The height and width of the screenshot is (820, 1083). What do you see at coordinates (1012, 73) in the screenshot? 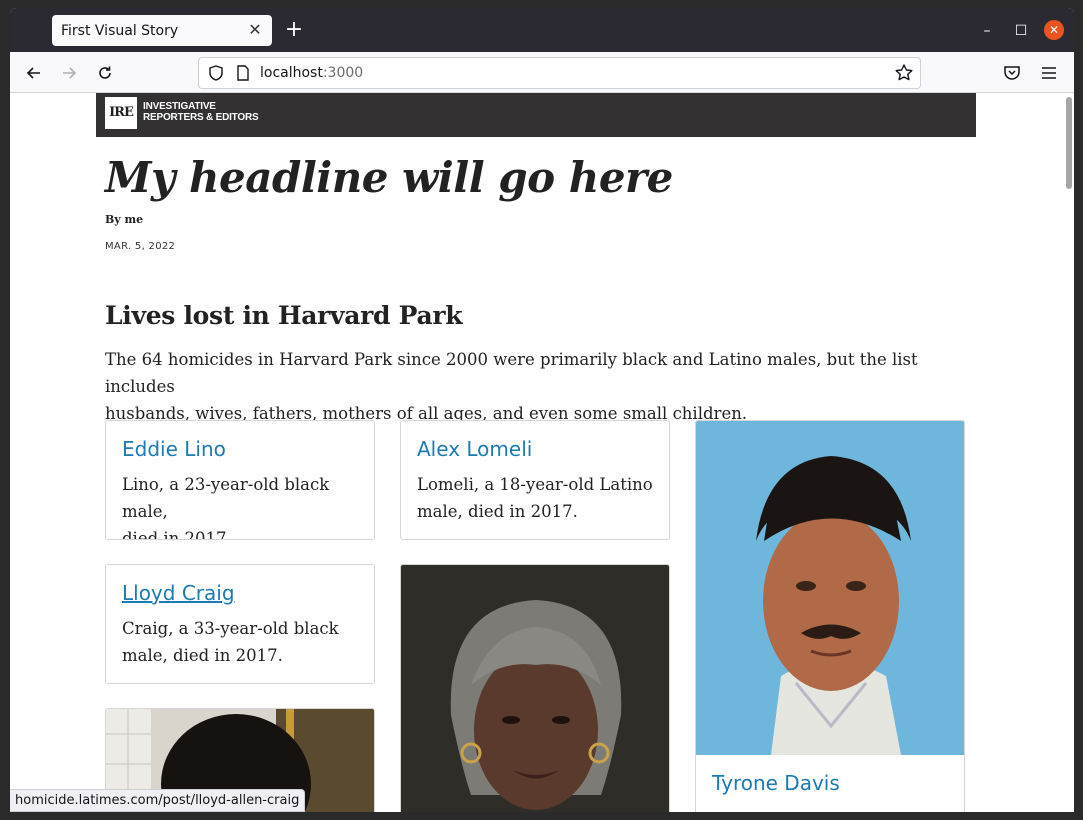
I see `pocket-icon` at bounding box center [1012, 73].